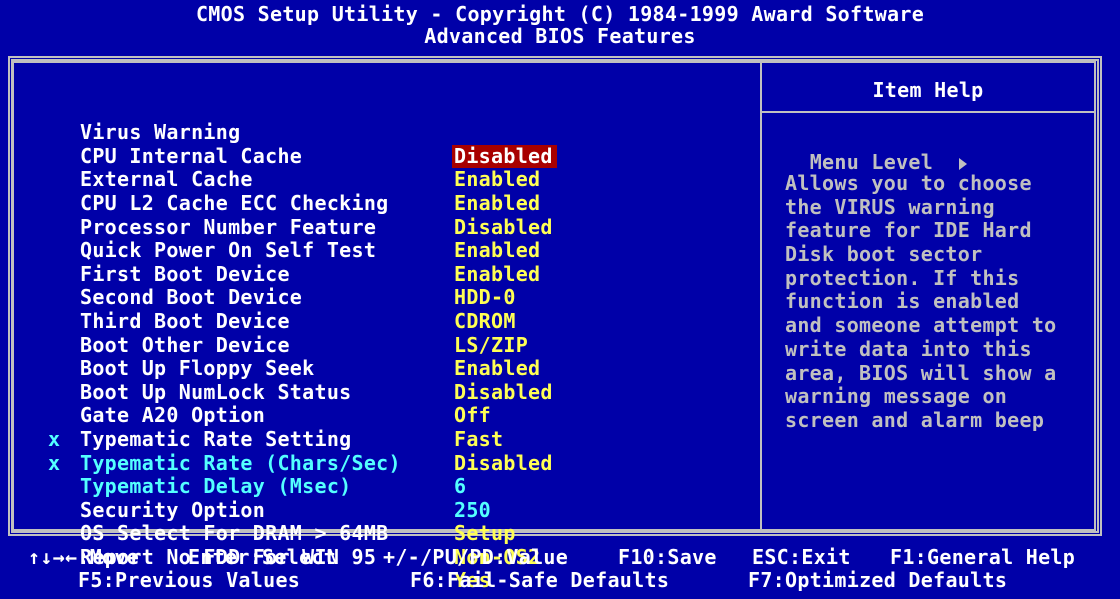 This screenshot has width=1120, height=599. Describe the element at coordinates (908, 230) in the screenshot. I see `help-line: feature for IDE Hard` at that location.